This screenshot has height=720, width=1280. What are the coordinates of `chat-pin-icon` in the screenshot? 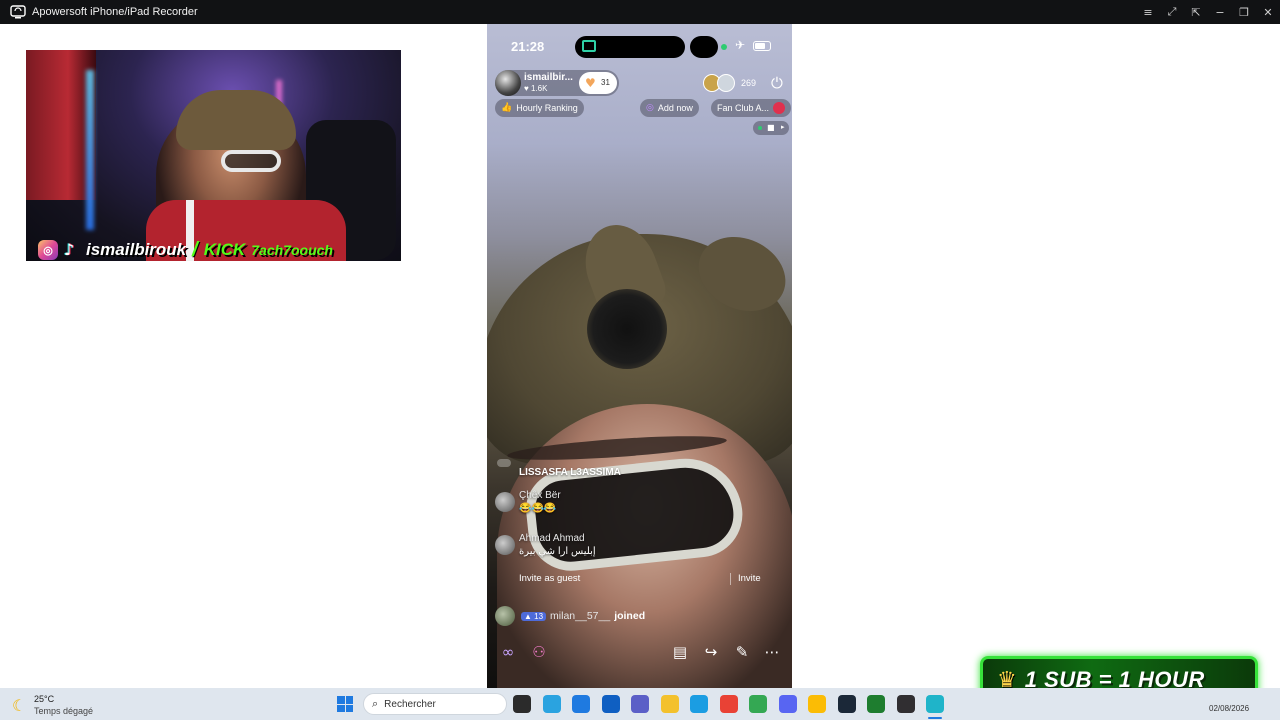 It's located at (504, 463).